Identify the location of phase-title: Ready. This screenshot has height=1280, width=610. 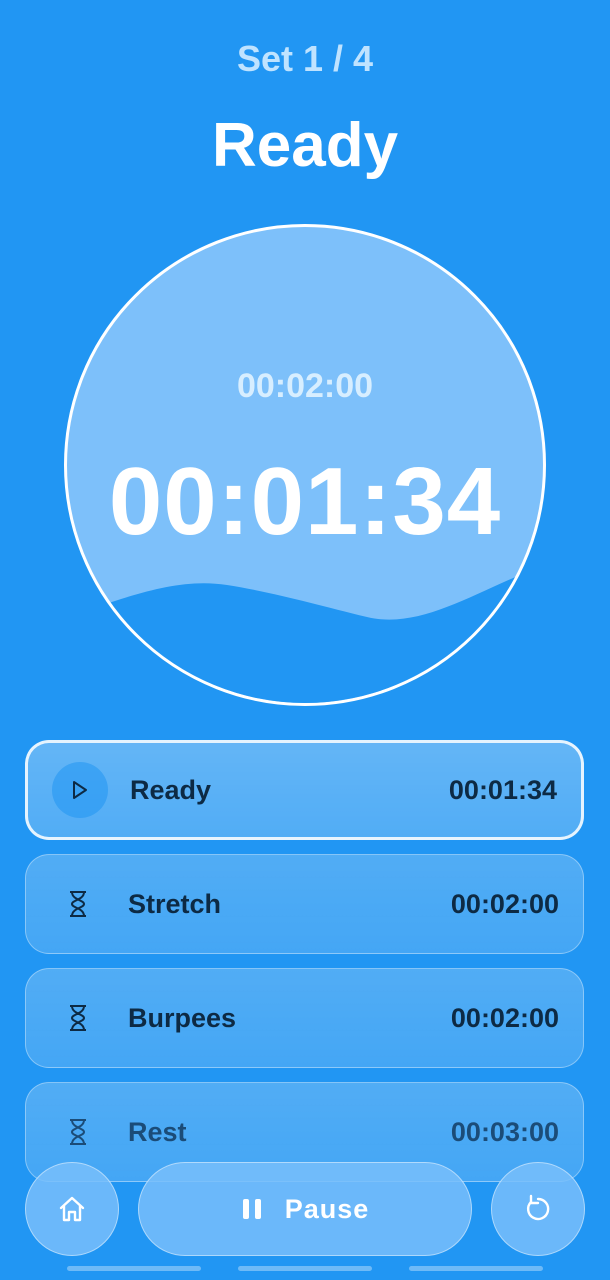
(305, 145).